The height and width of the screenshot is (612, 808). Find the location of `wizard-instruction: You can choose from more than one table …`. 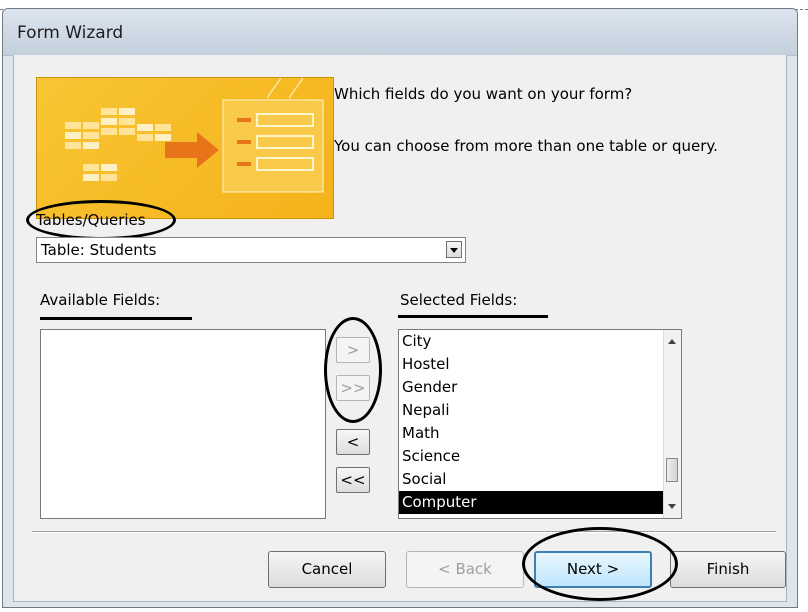

wizard-instruction: You can choose from more than one table … is located at coordinates (526, 146).